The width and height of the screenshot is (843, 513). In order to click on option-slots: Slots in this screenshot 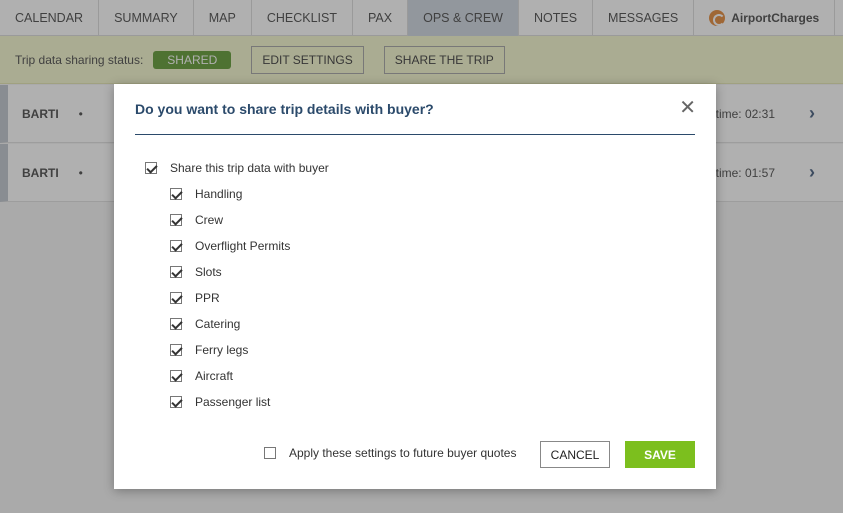, I will do `click(196, 272)`.